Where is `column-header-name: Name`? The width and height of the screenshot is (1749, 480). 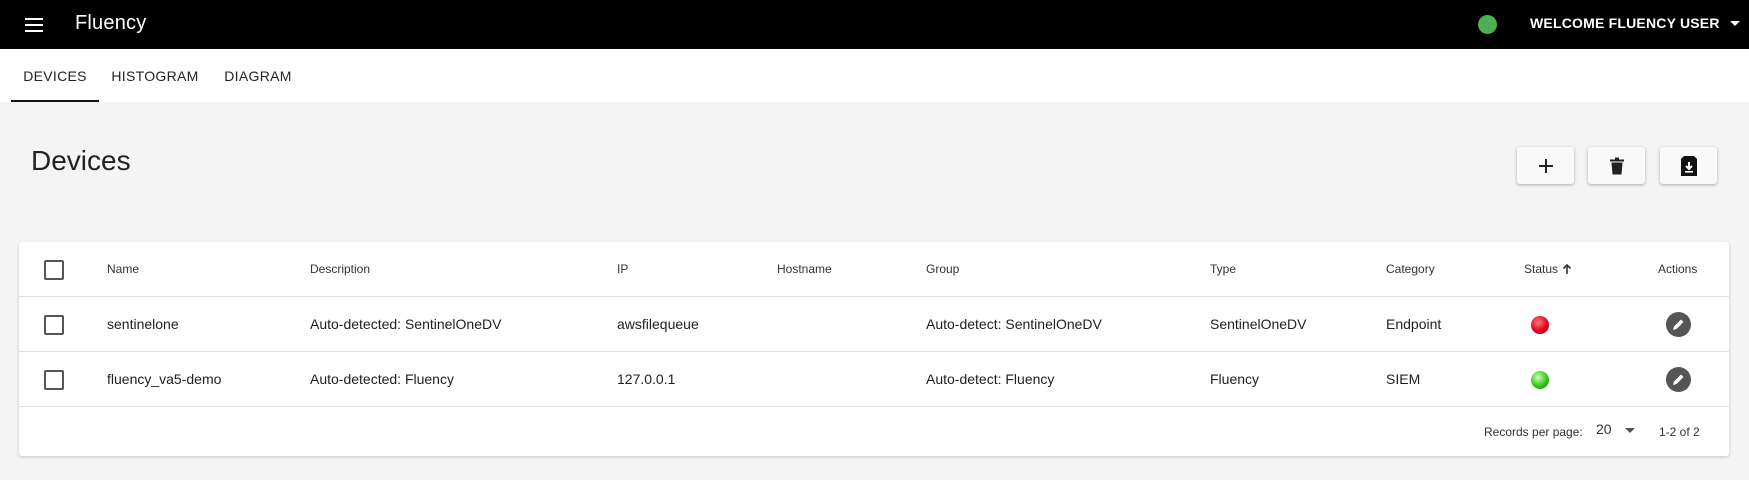 column-header-name: Name is located at coordinates (123, 269).